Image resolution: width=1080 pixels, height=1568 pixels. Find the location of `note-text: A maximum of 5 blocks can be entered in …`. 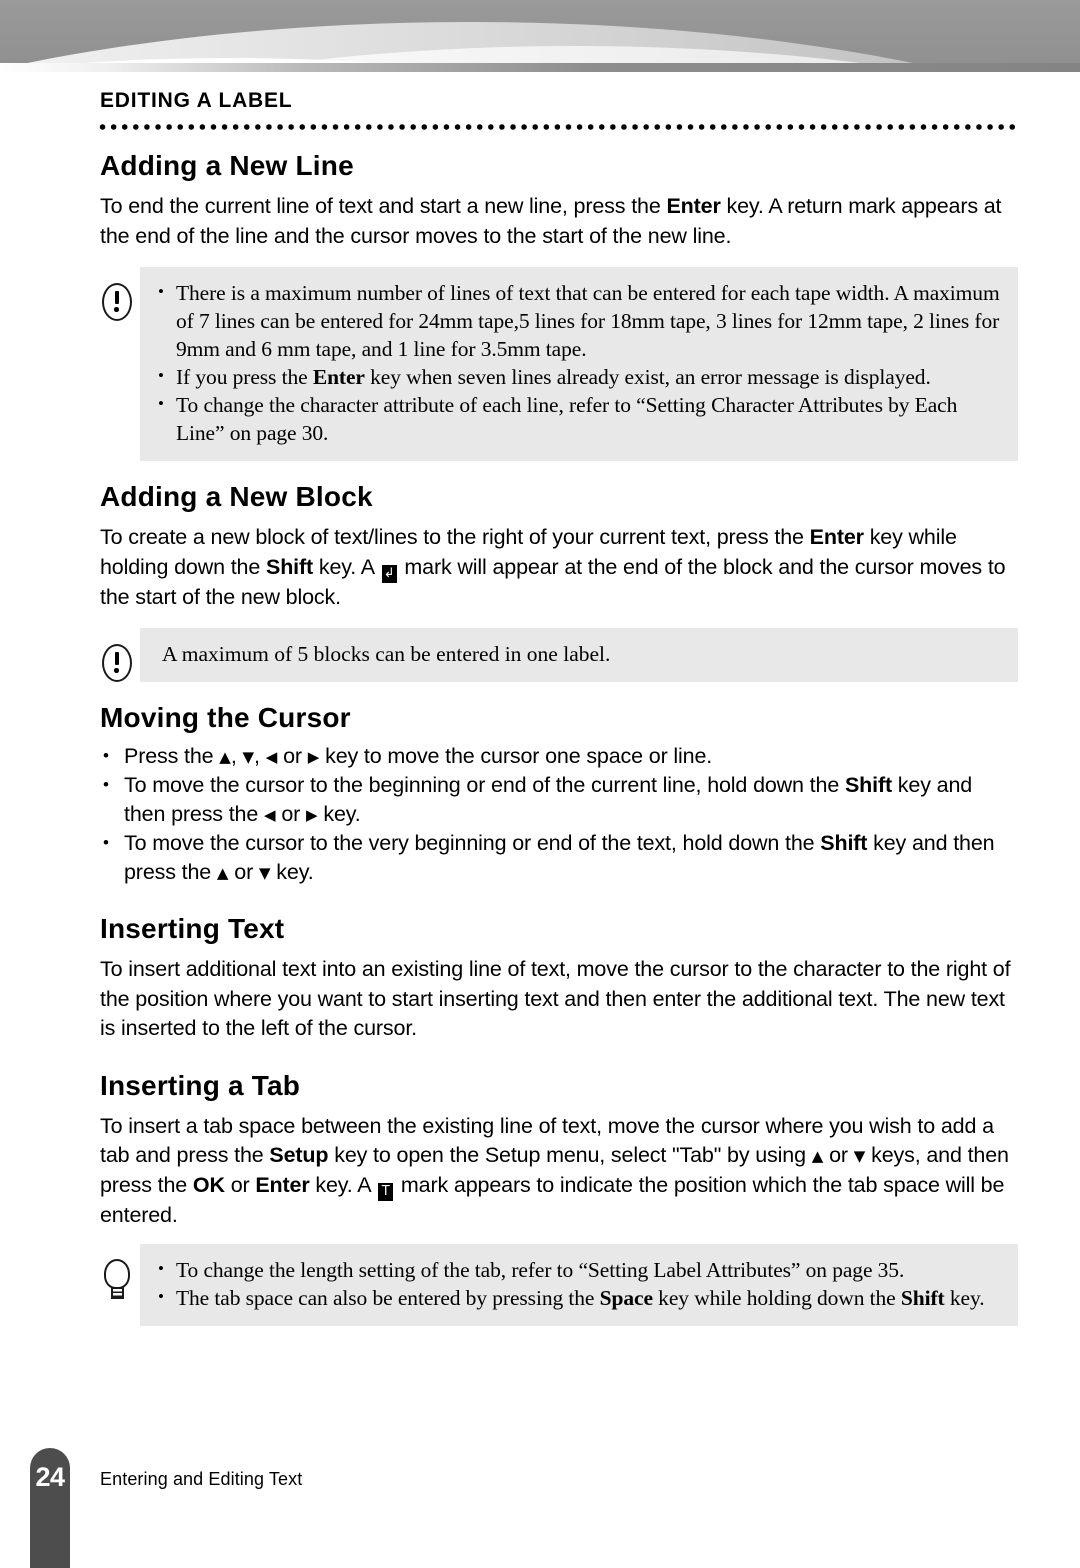

note-text: A maximum of 5 blocks can be entered in … is located at coordinates (386, 654).